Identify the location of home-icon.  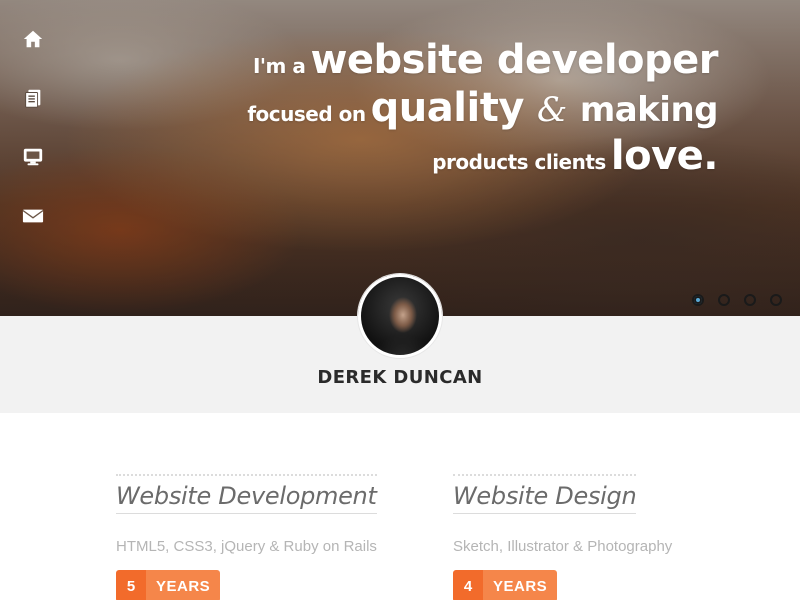
(33, 39).